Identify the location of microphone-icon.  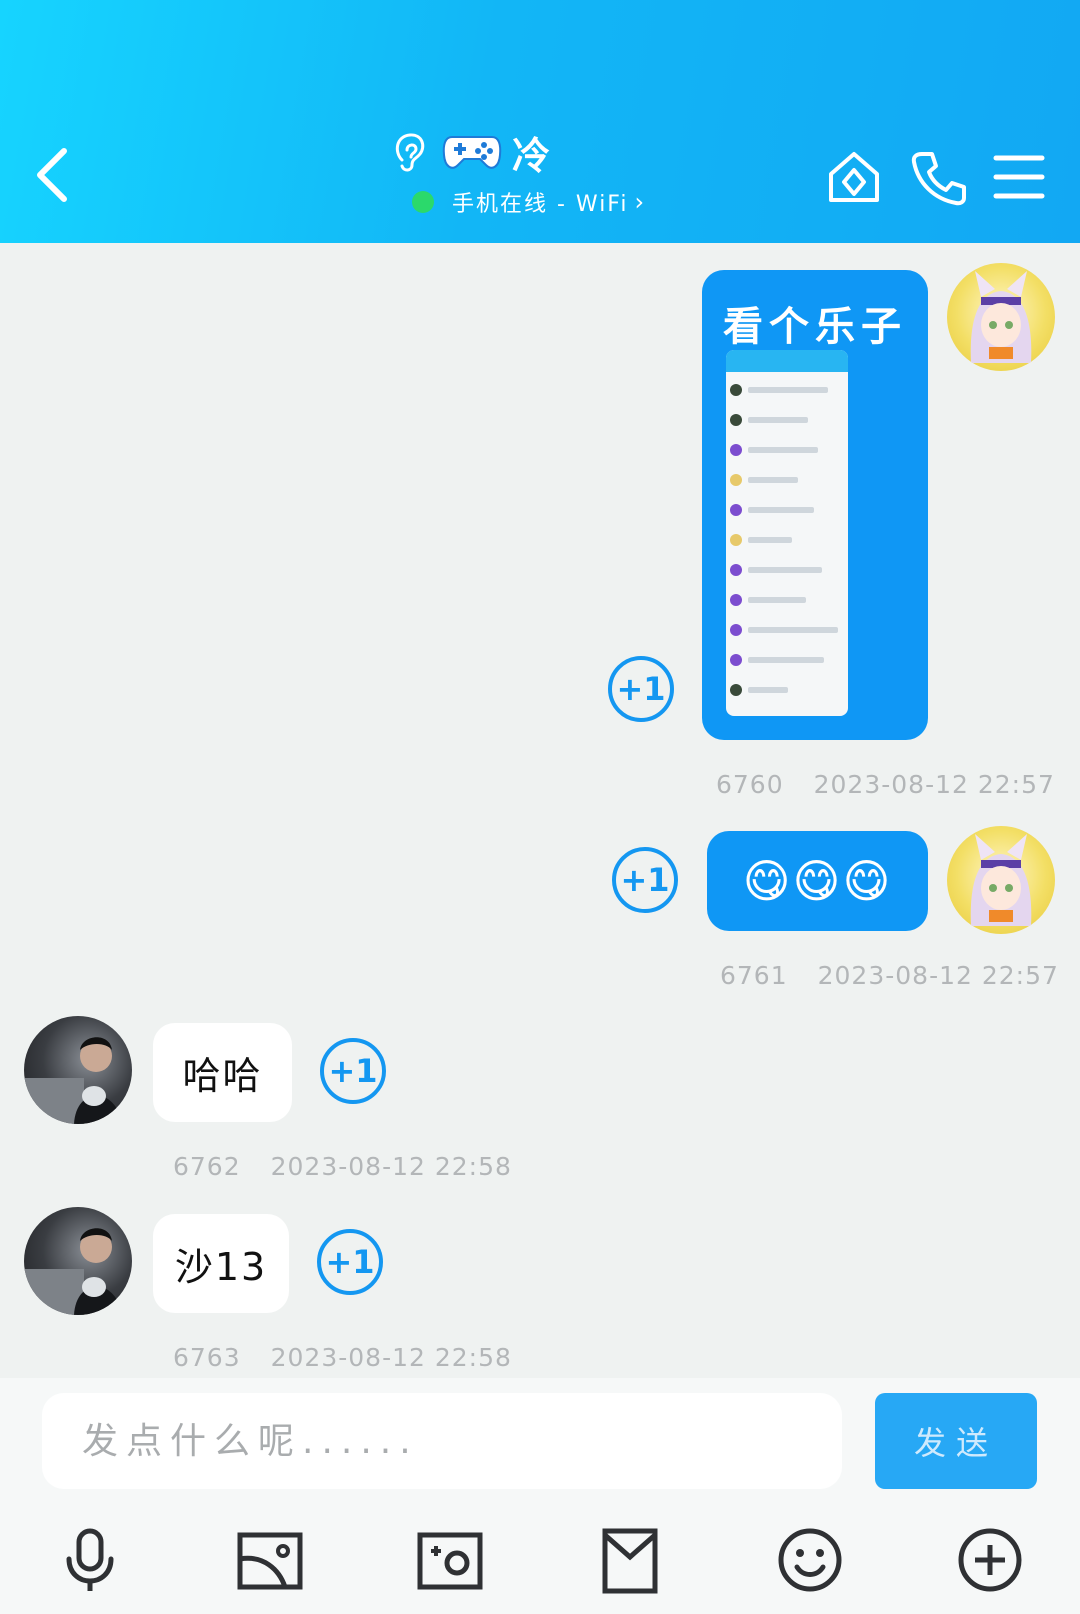
(90, 1560).